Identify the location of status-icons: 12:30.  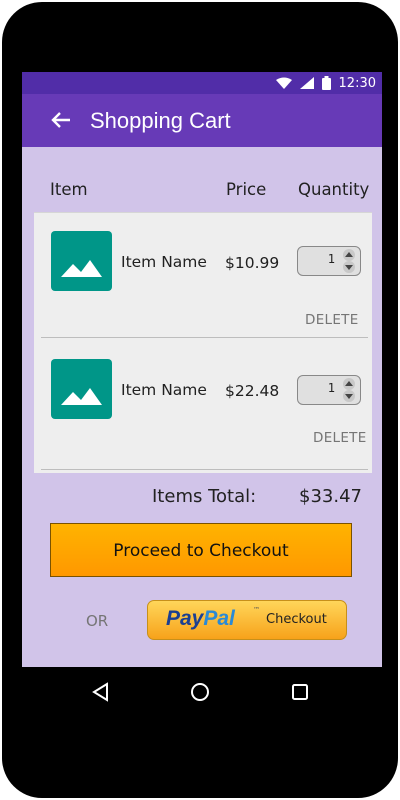
(325, 83).